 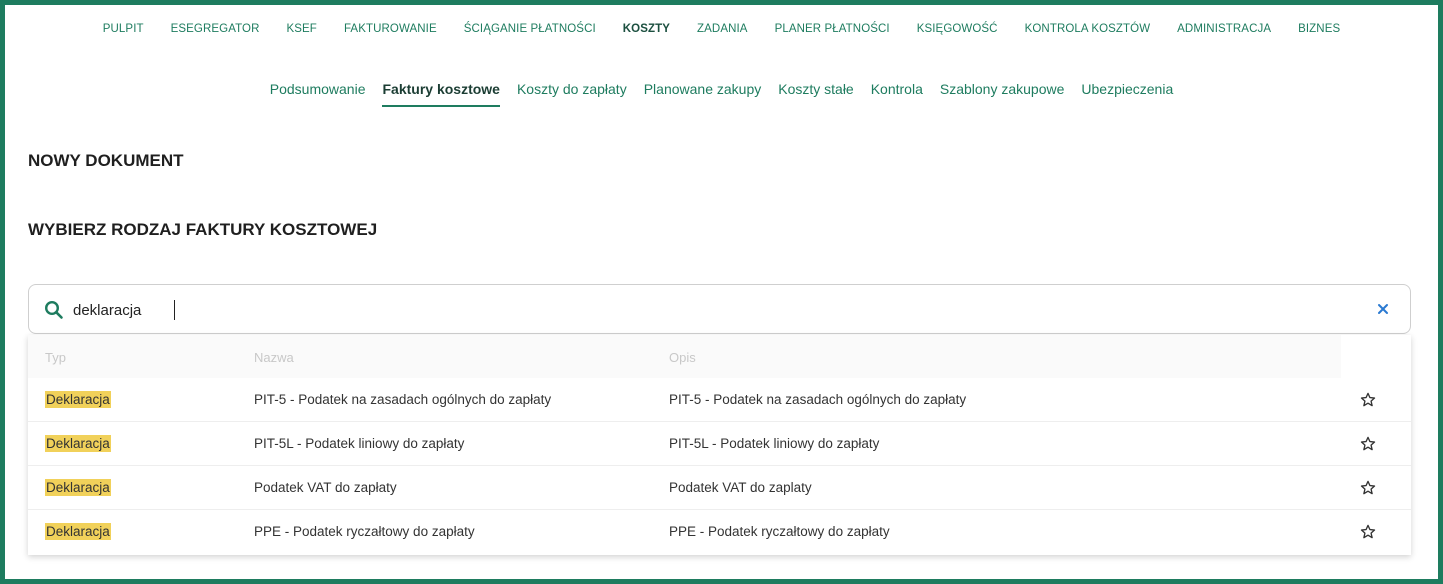 What do you see at coordinates (571, 94) in the screenshot?
I see `tab-koszty-do-zaplaty: Koszty do zapłaty` at bounding box center [571, 94].